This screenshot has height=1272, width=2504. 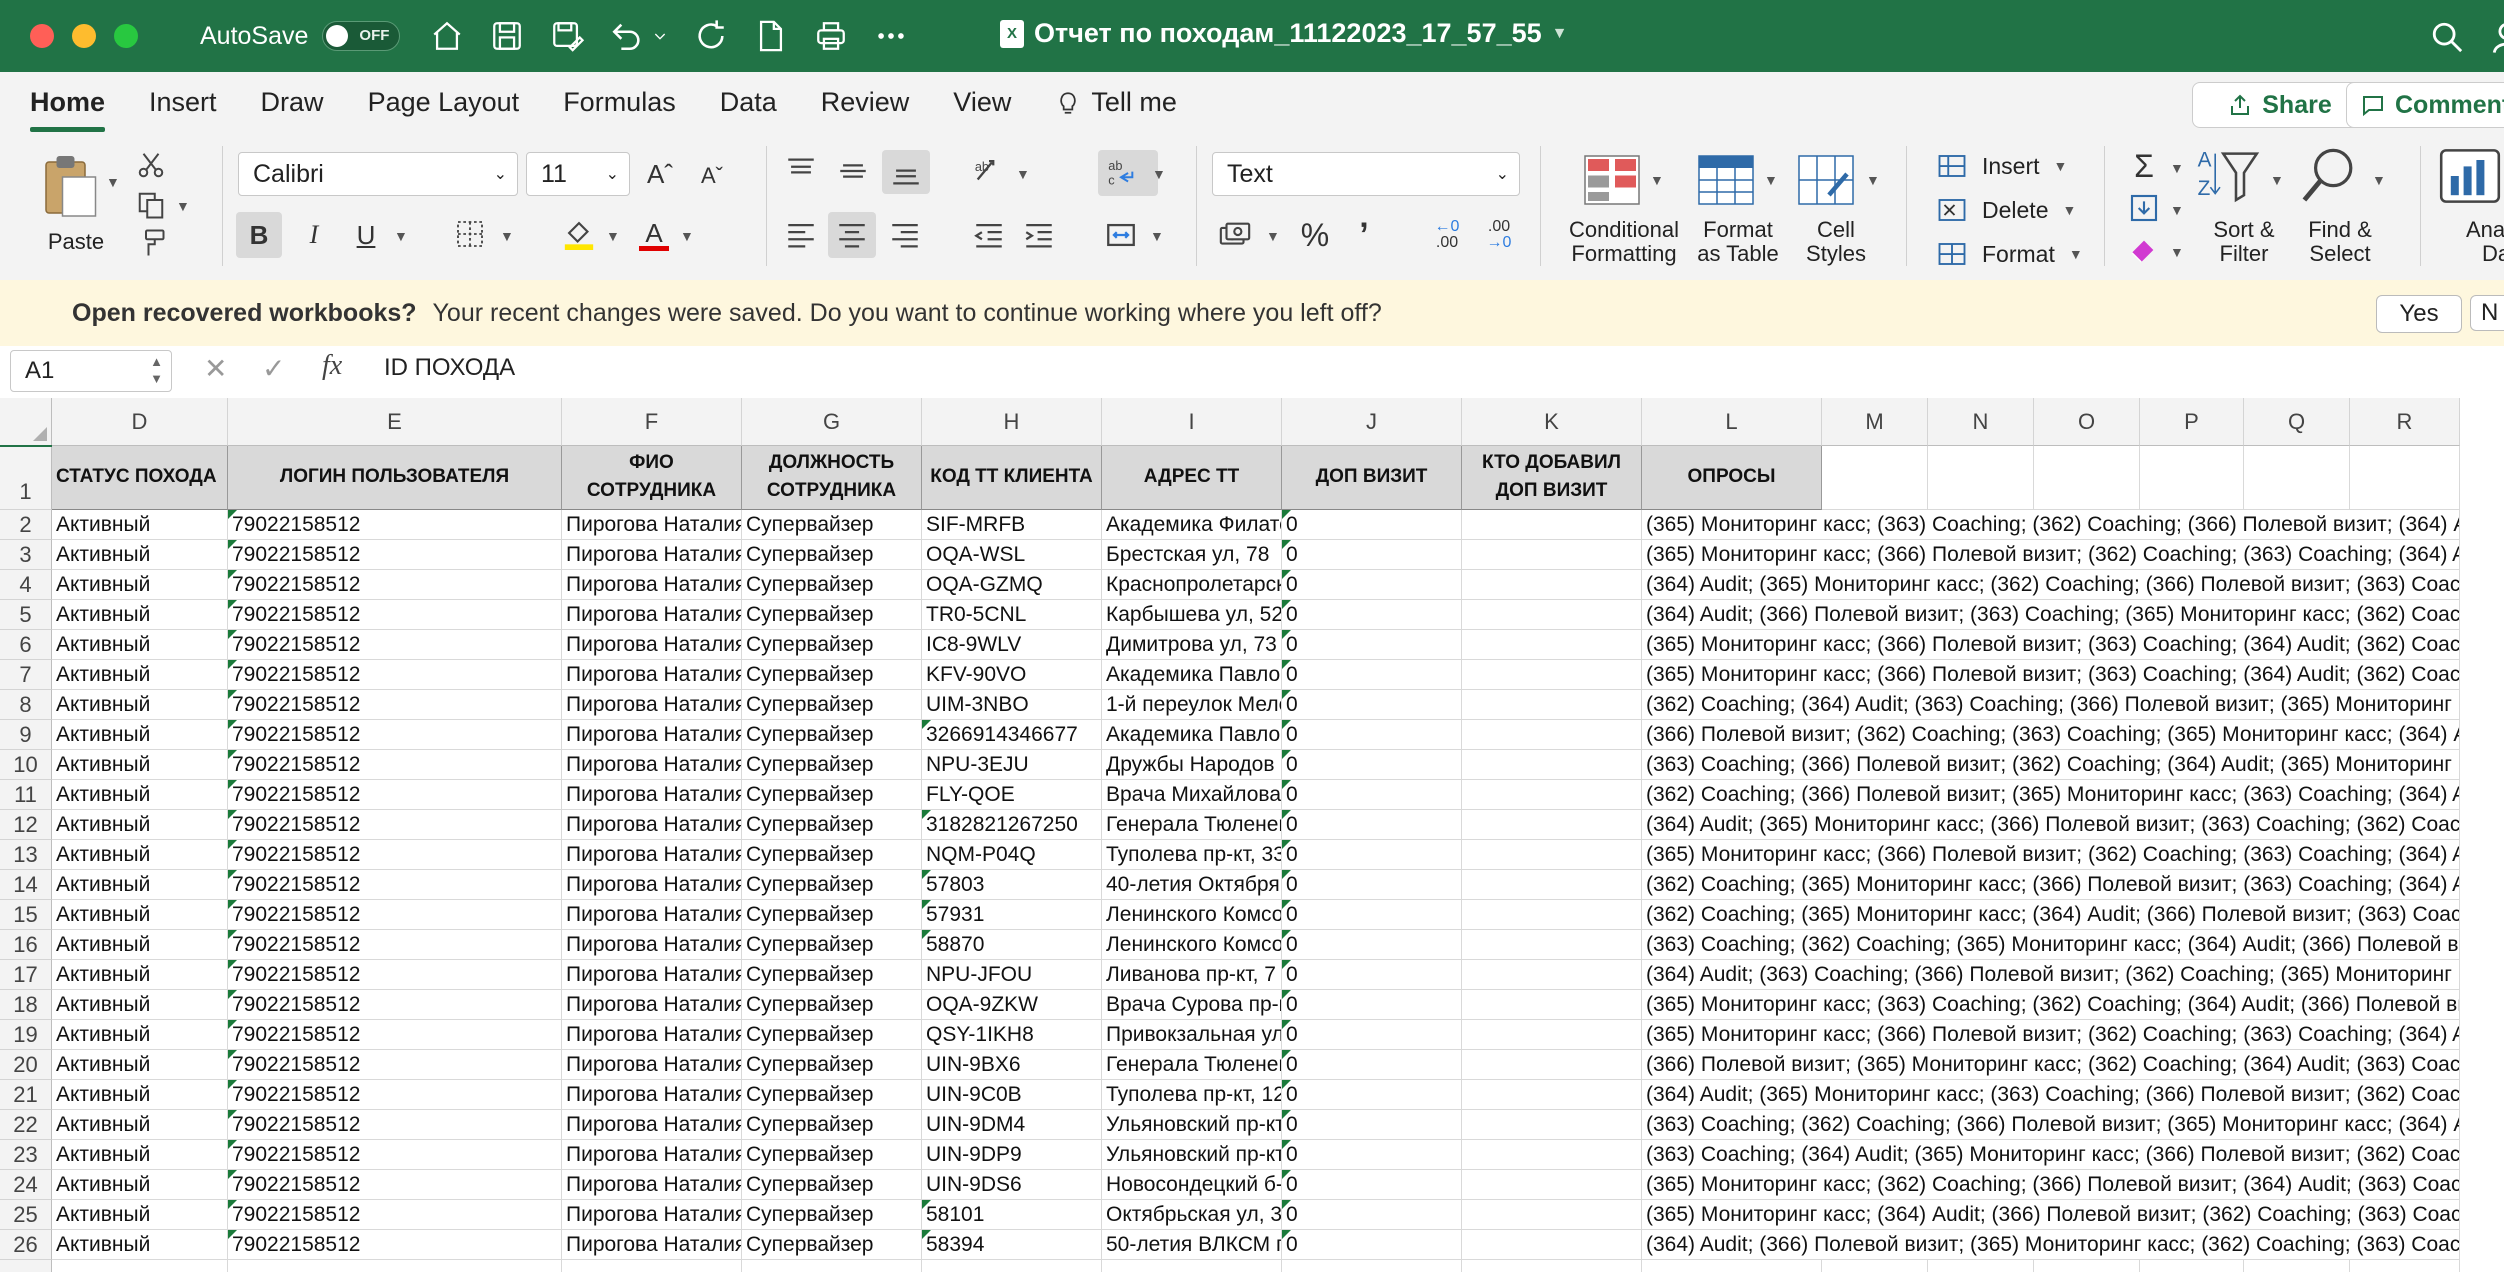 I want to click on bold-button: B, so click(x=259, y=235).